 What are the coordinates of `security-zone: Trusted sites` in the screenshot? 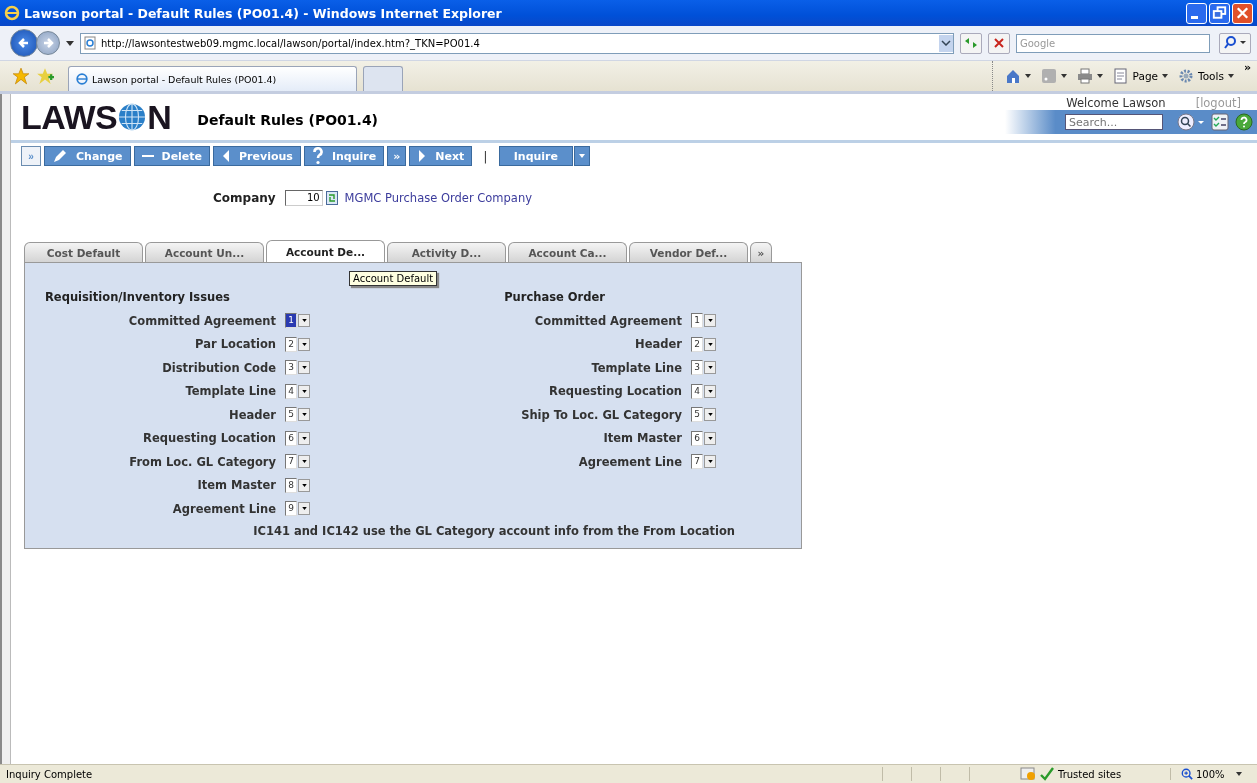 It's located at (1090, 774).